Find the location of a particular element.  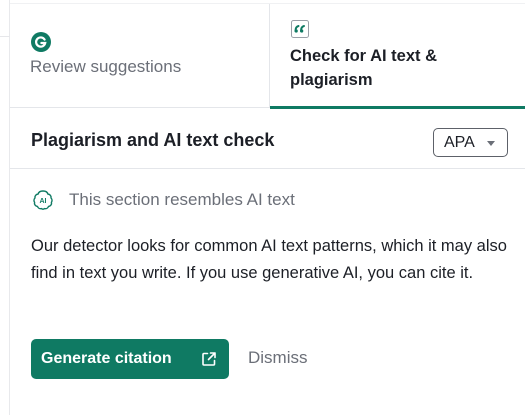

chevron-down-icon is located at coordinates (491, 143).